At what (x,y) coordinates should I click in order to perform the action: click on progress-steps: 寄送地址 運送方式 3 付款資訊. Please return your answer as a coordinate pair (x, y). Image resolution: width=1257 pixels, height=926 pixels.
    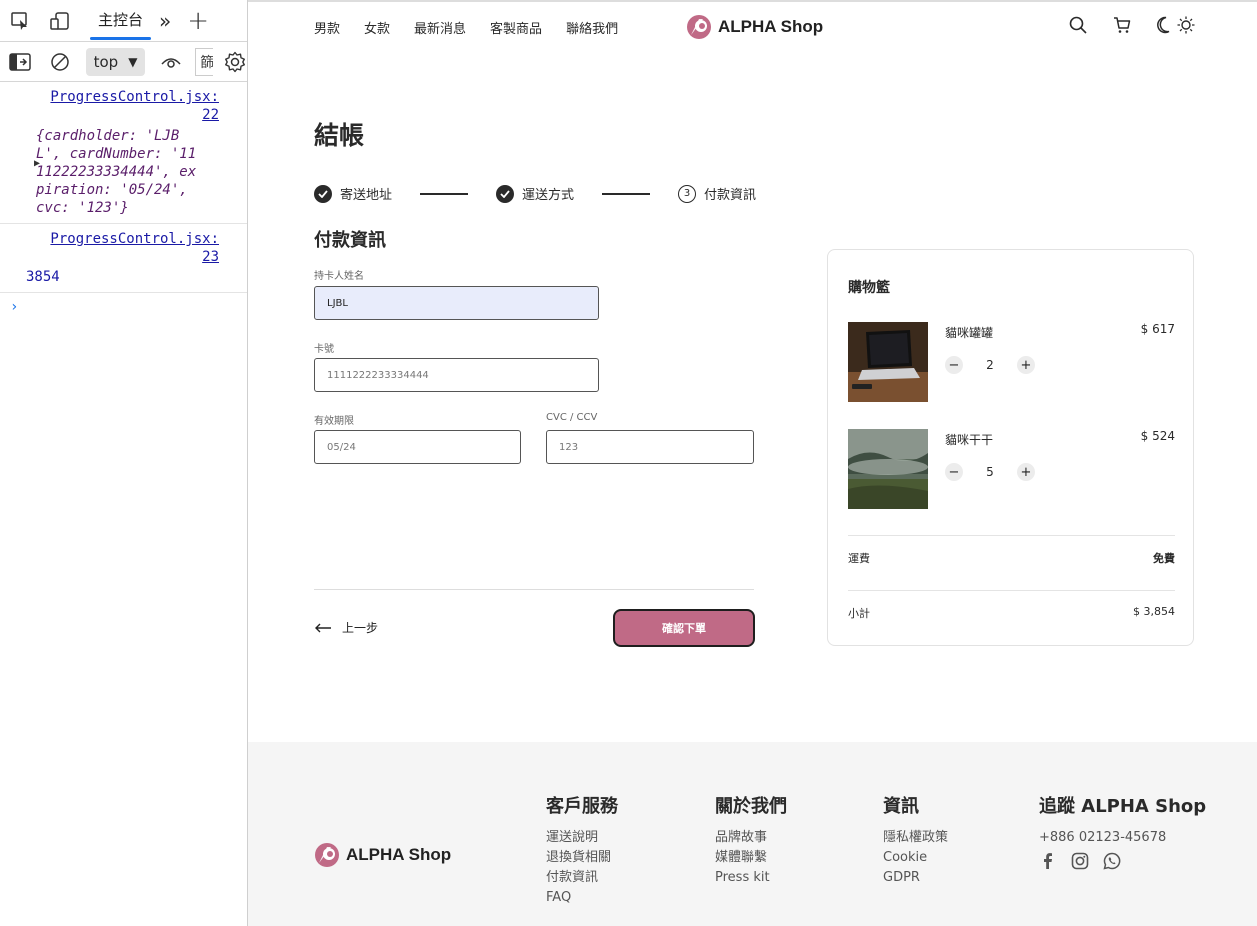
    Looking at the image, I should click on (535, 193).